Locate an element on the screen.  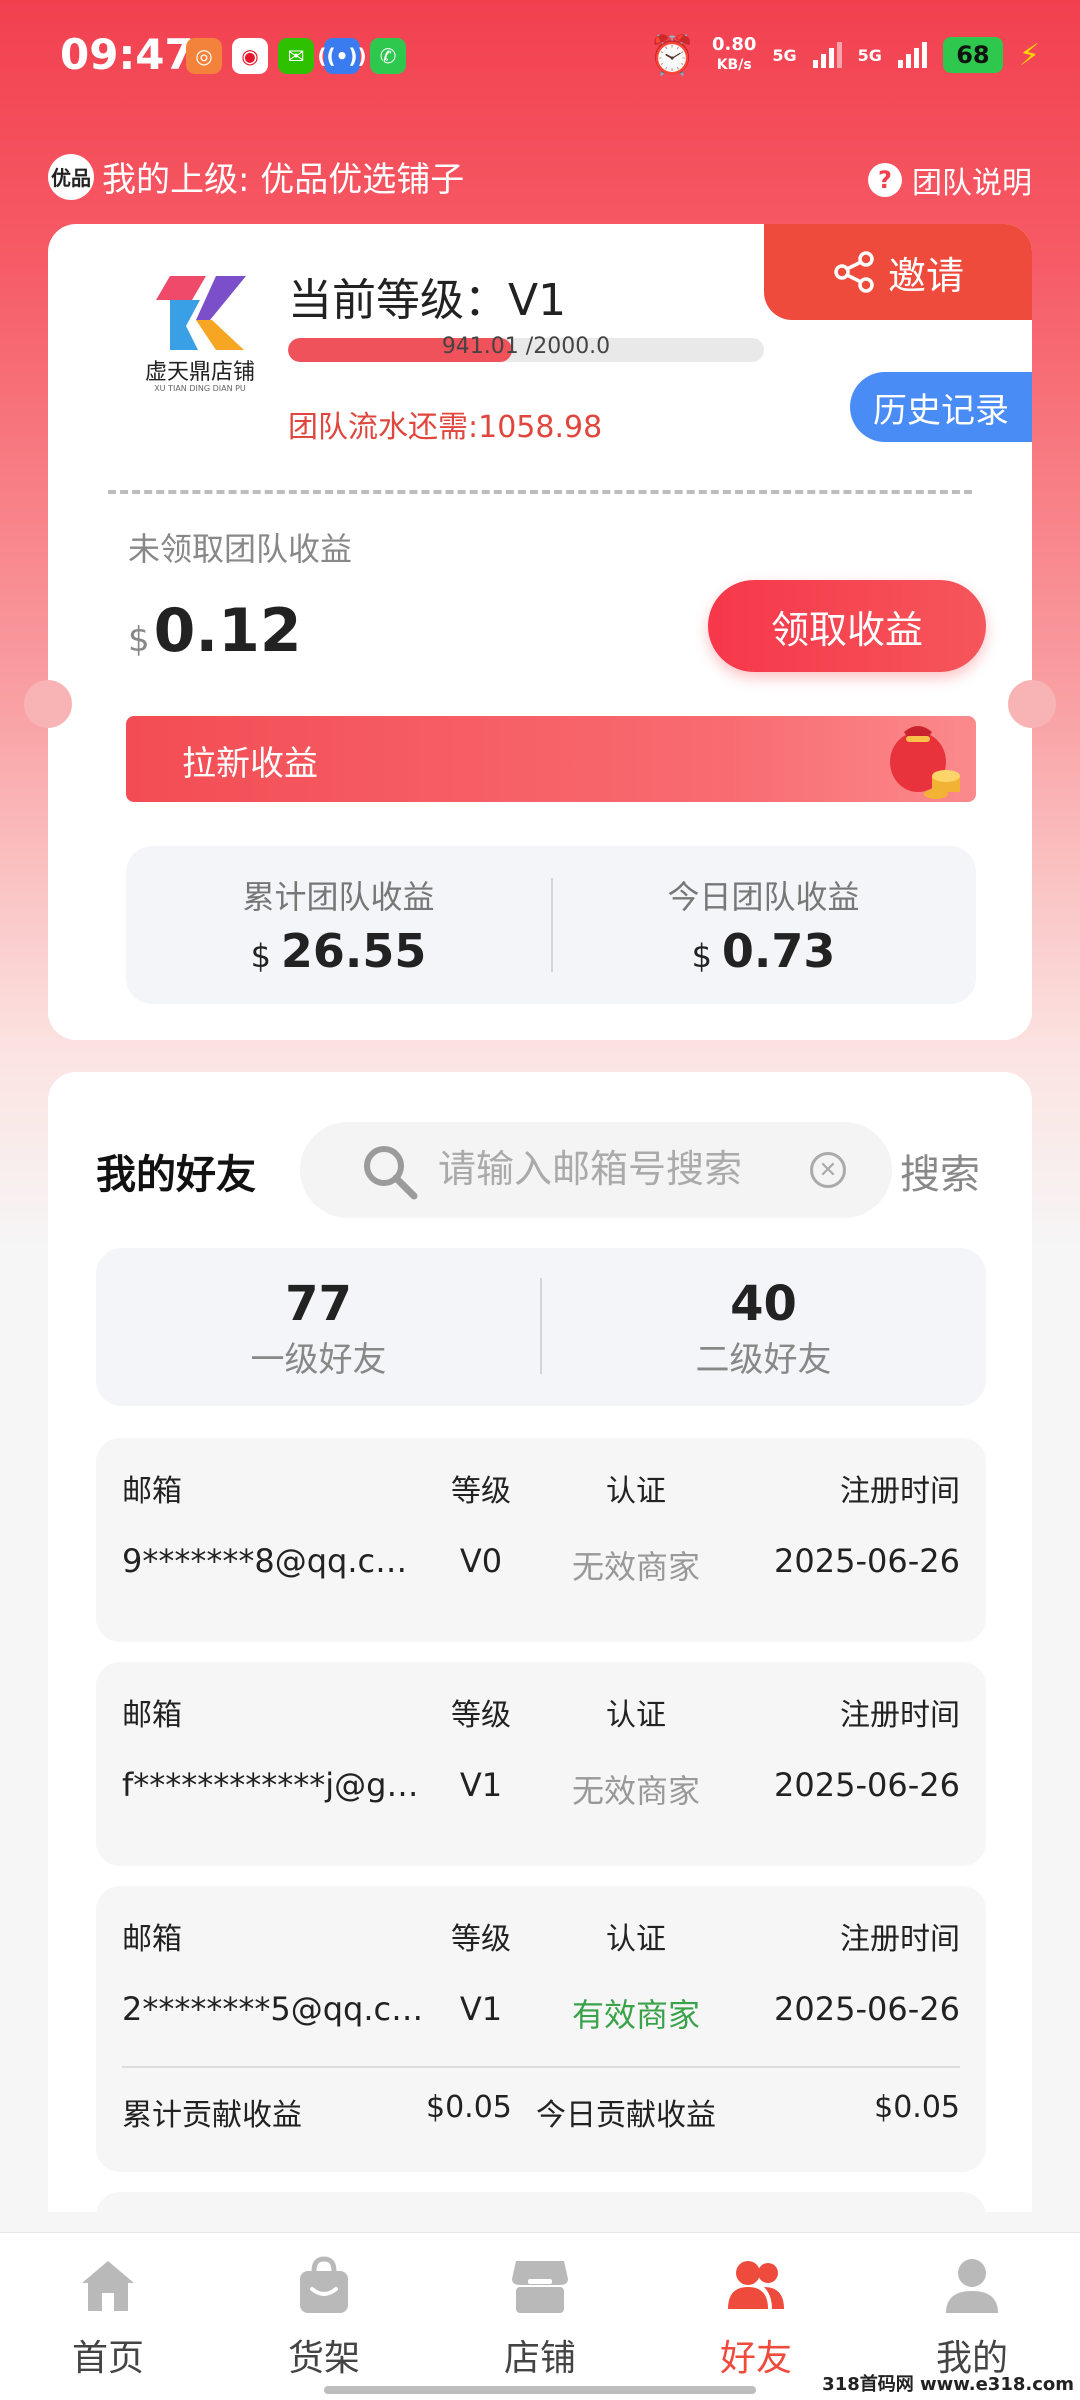
nav-shelf: 货架 is located at coordinates (324, 2317).